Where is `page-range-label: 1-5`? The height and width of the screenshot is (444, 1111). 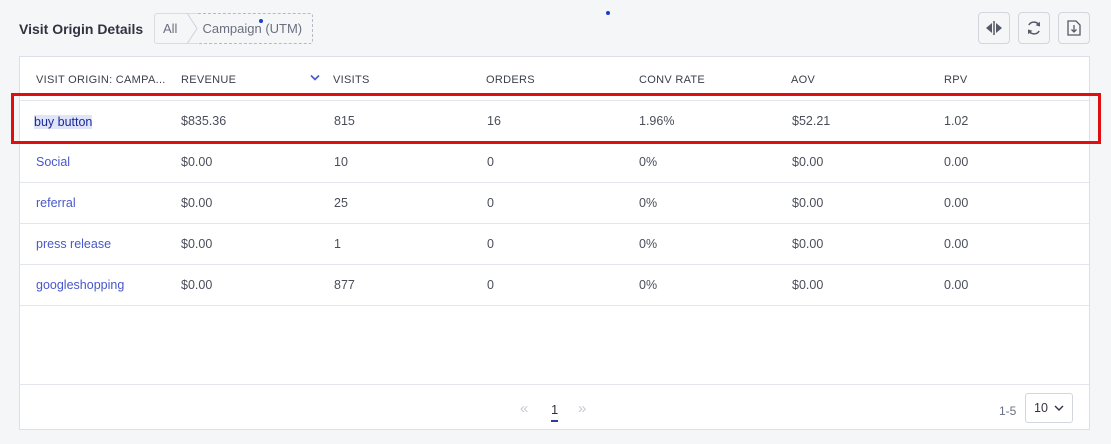
page-range-label: 1-5 is located at coordinates (1008, 411).